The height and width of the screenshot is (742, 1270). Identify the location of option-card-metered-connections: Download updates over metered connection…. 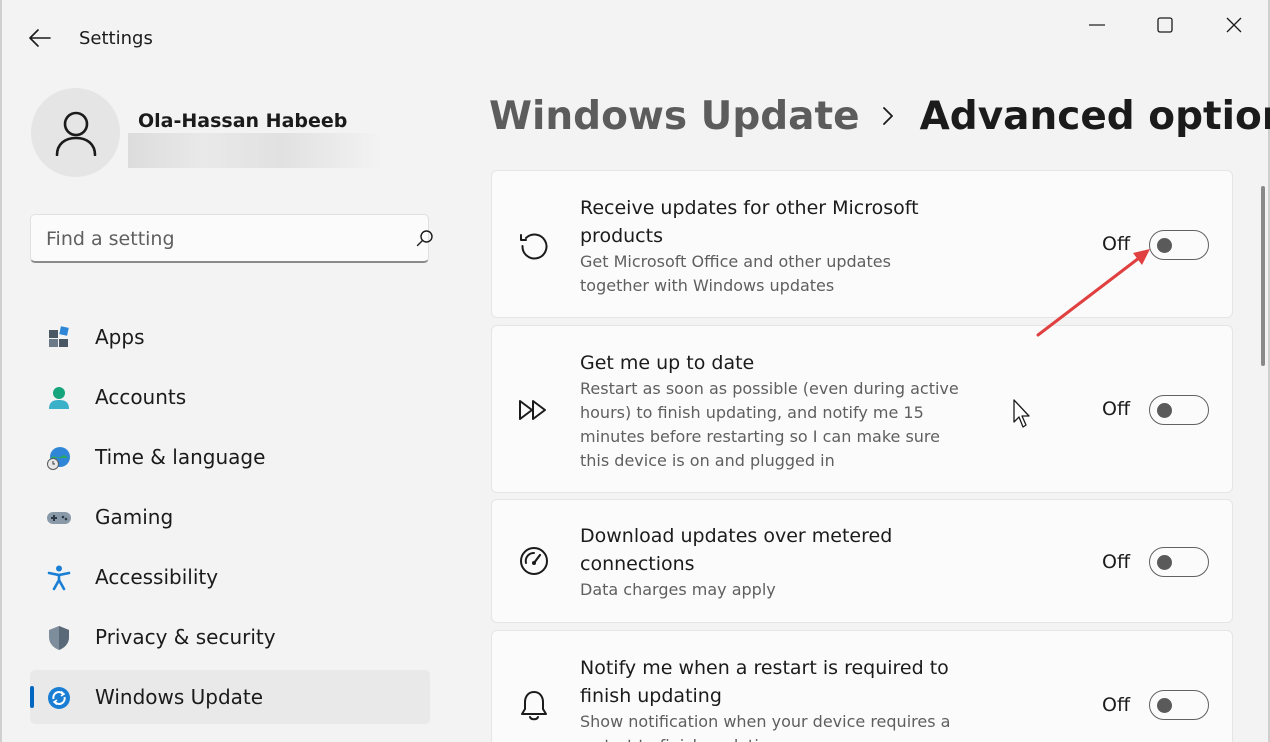
(862, 561).